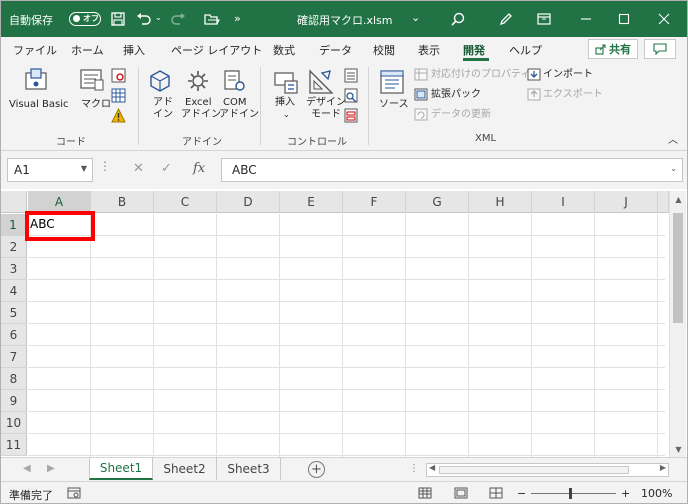 Image resolution: width=688 pixels, height=504 pixels. Describe the element at coordinates (421, 116) in the screenshot. I see `refresh-data-icon` at that location.